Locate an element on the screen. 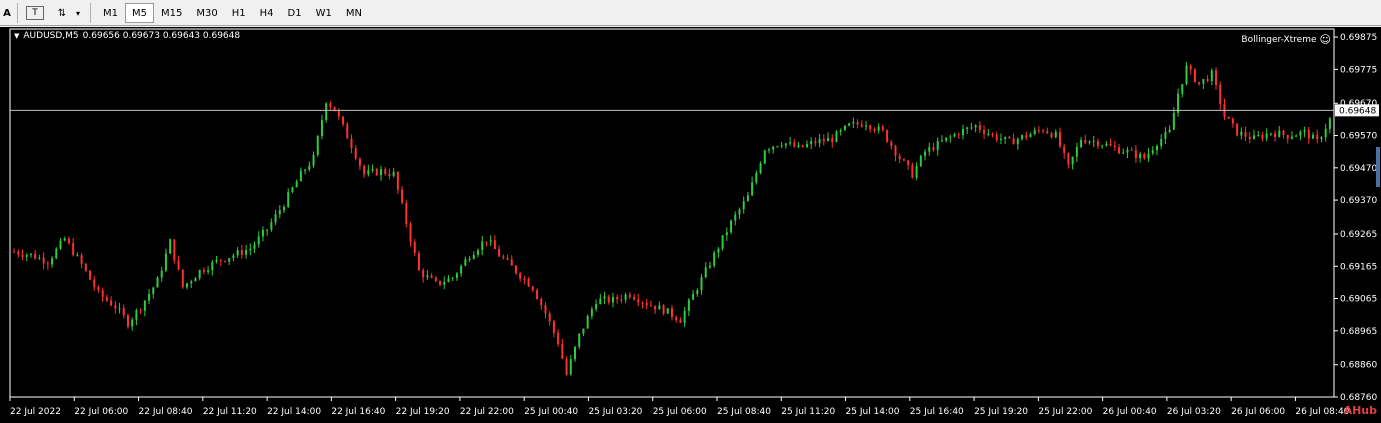  timeframe-button-m1: M1 is located at coordinates (110, 13).